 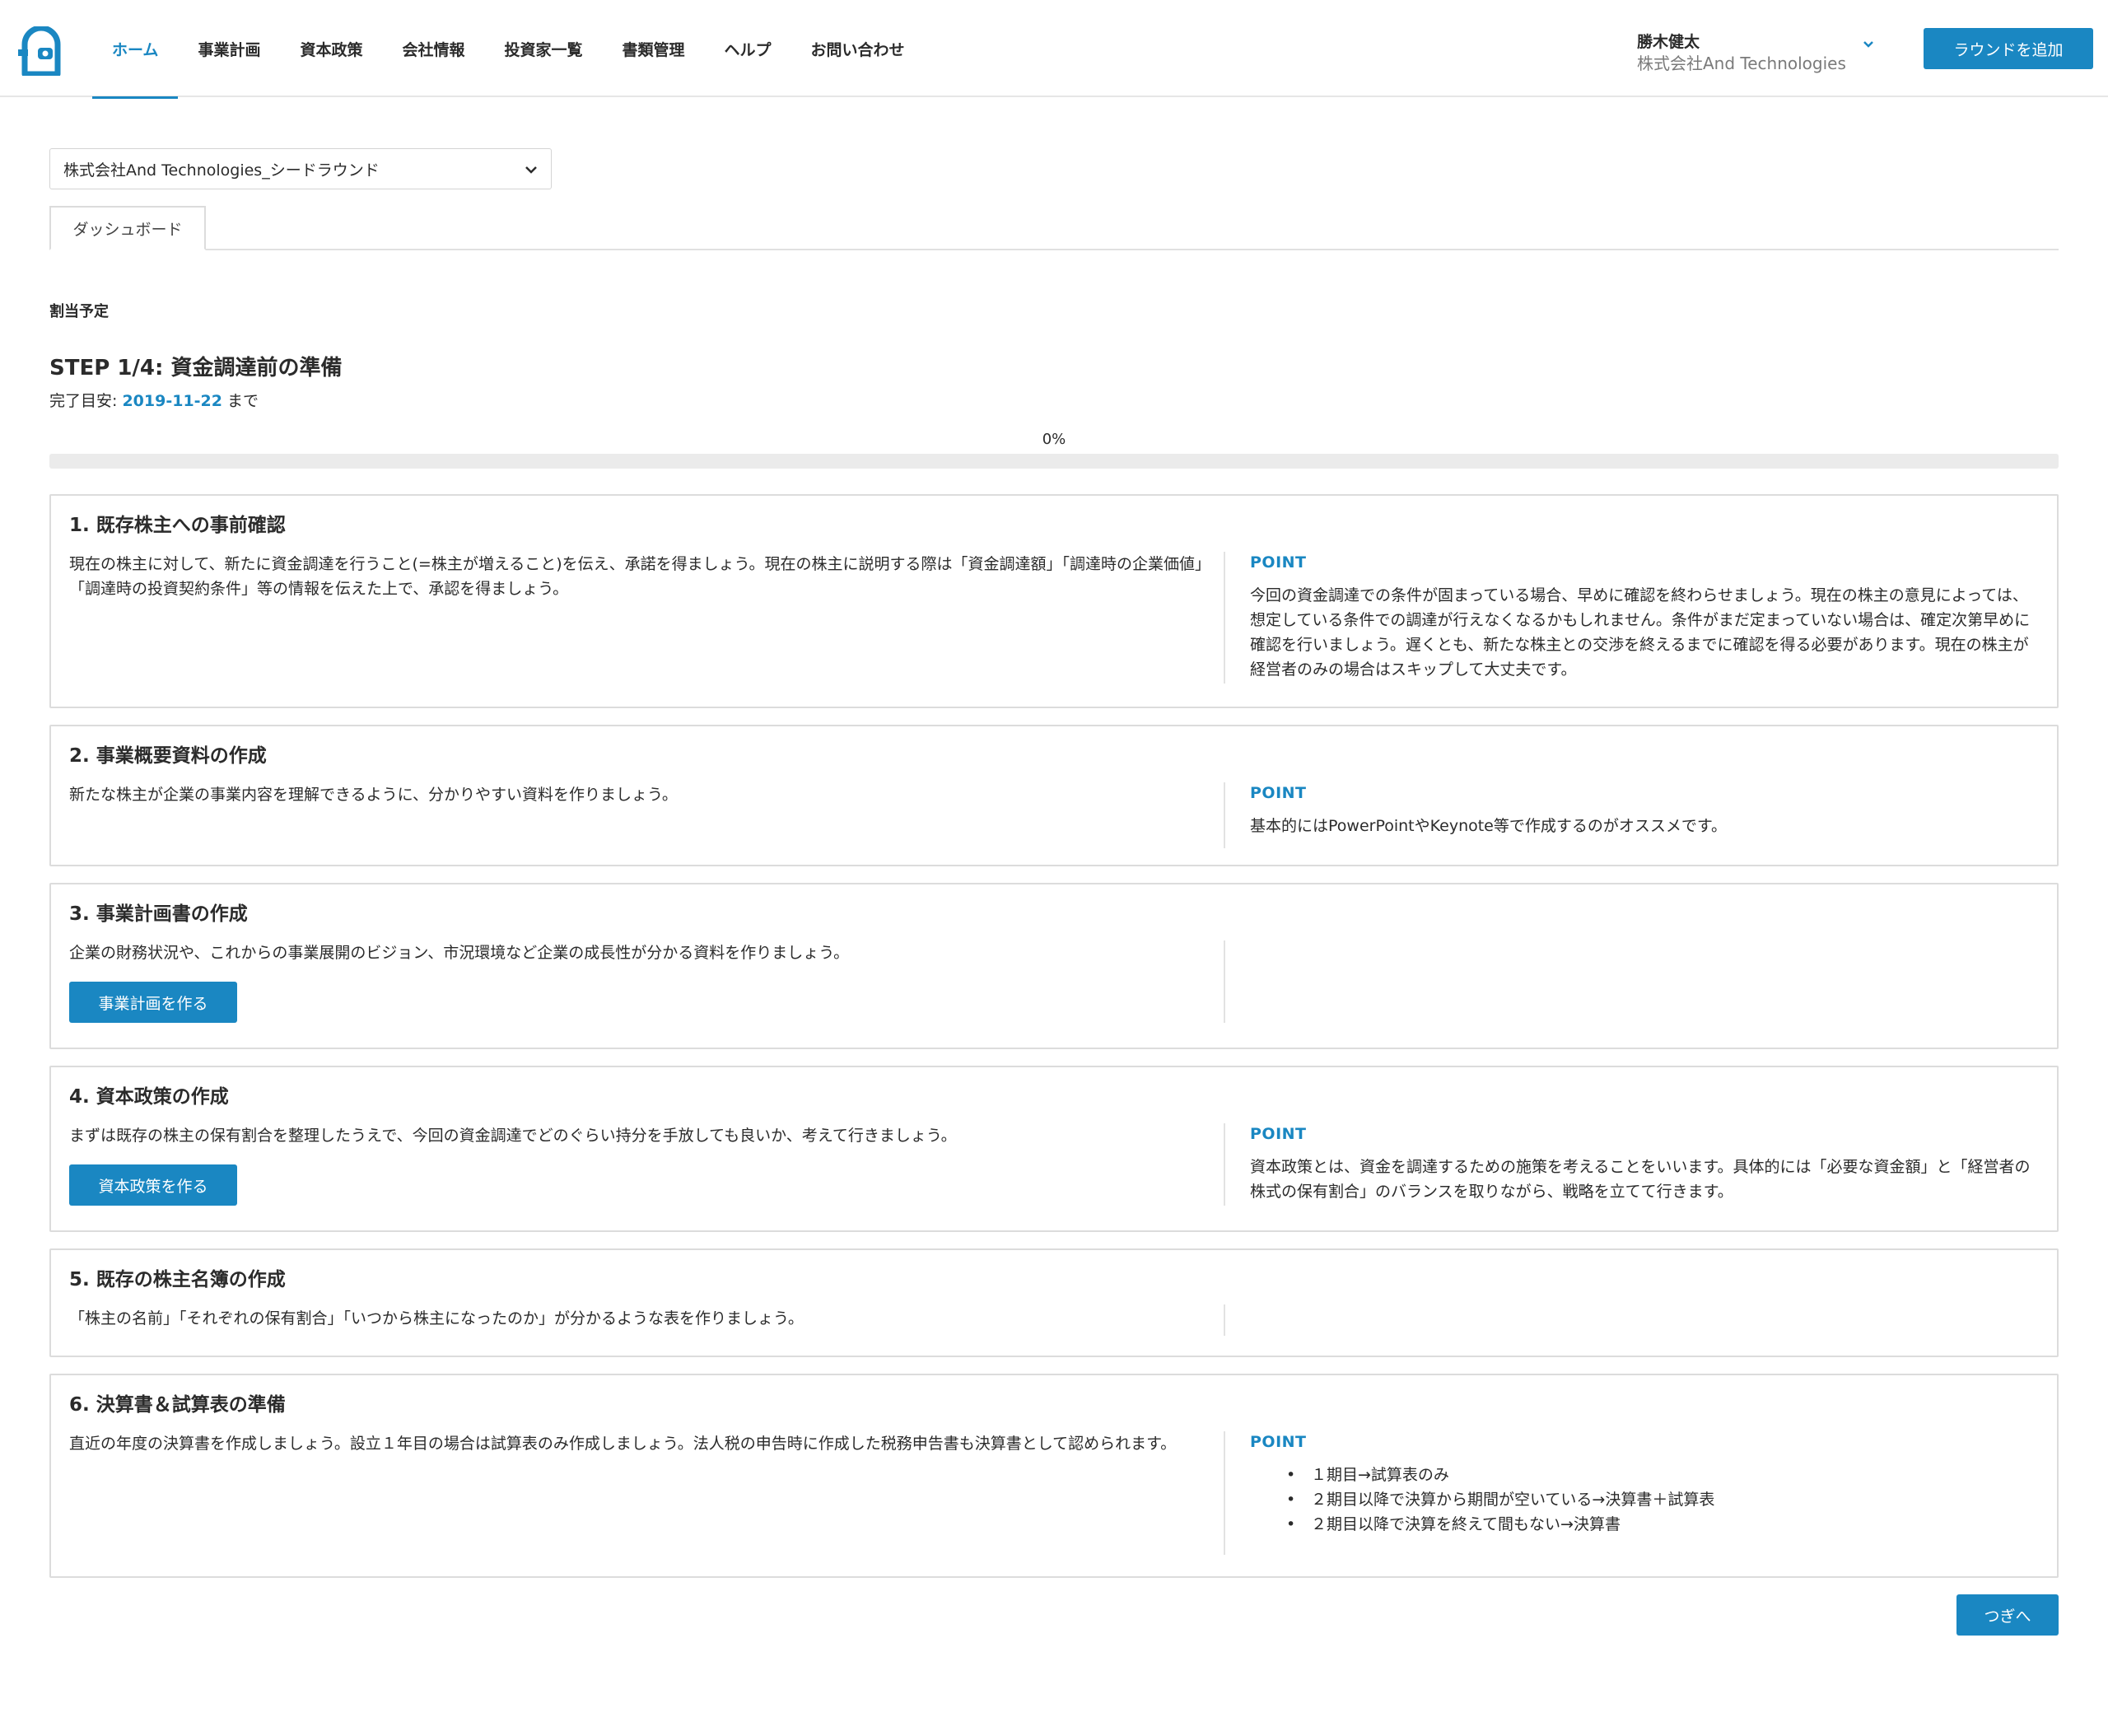 What do you see at coordinates (153, 1002) in the screenshot?
I see `create-business-plan-button: 事業計画を作る` at bounding box center [153, 1002].